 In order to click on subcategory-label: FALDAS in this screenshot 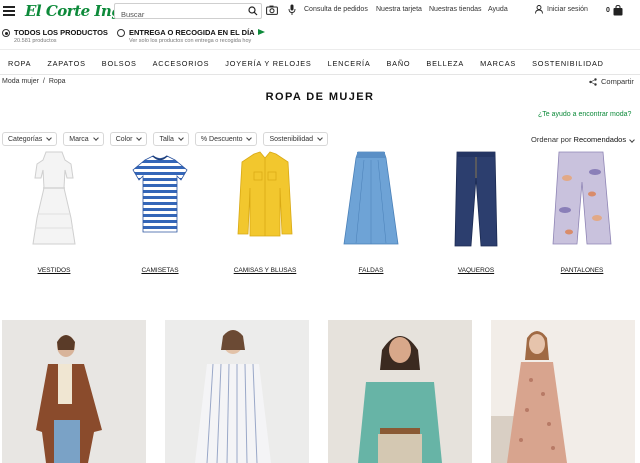, I will do `click(371, 270)`.